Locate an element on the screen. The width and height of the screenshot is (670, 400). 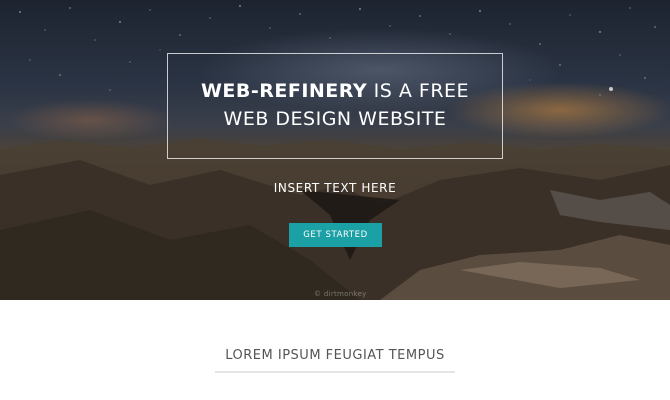
hero-title-line-1: WEB-REFINERY IS A FREE is located at coordinates (335, 91).